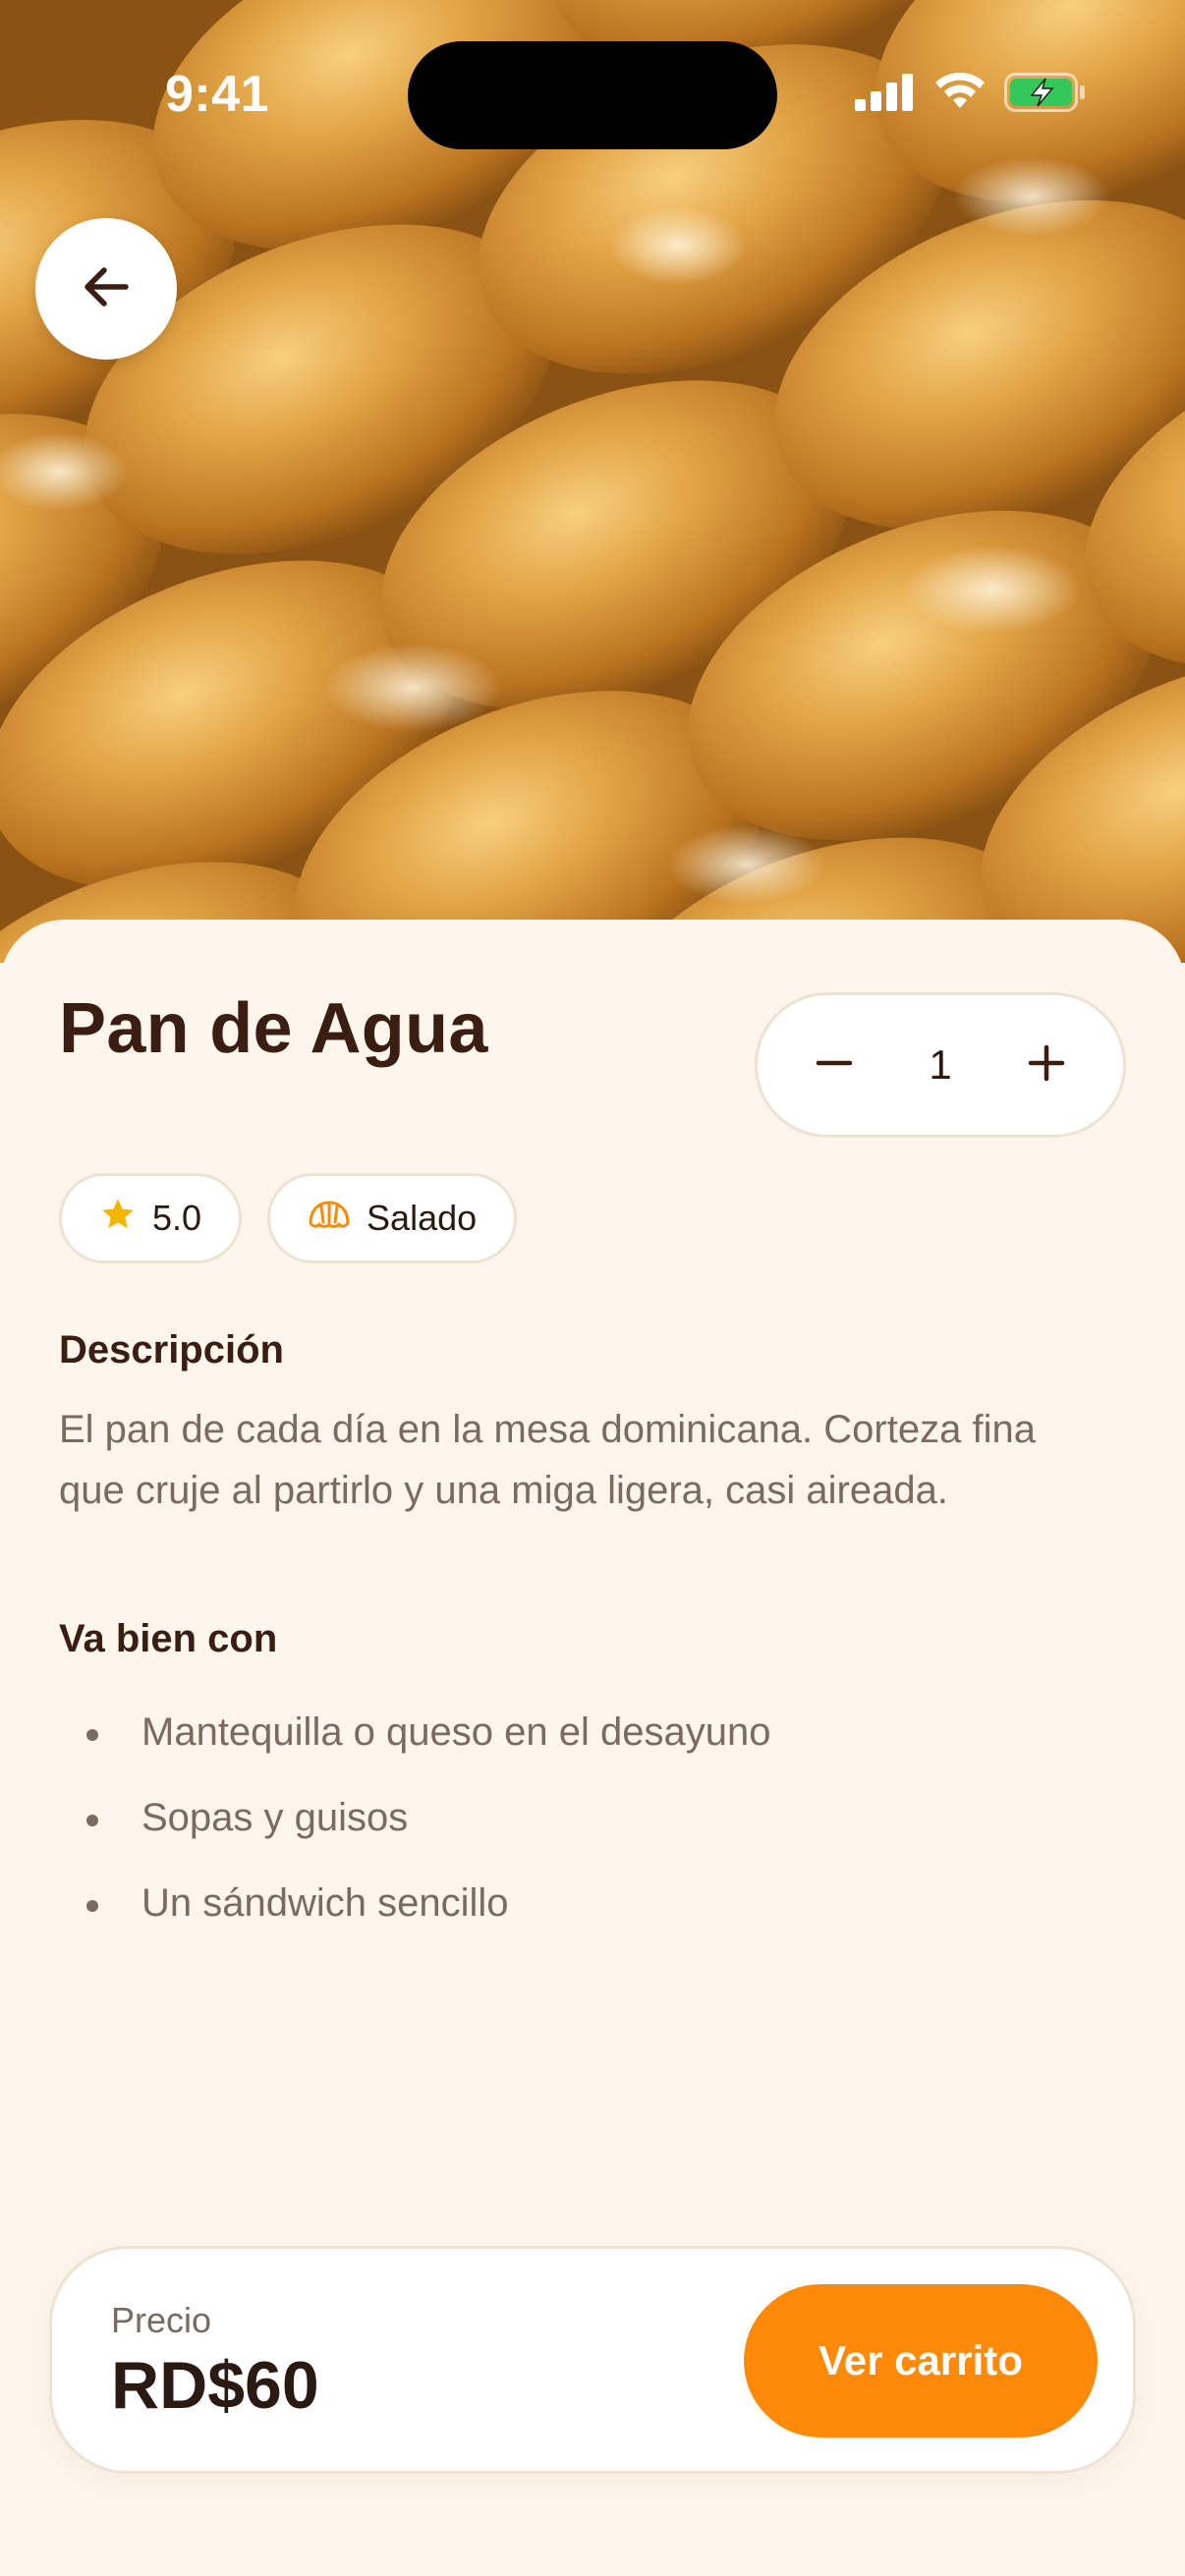  I want to click on star-icon, so click(118, 1219).